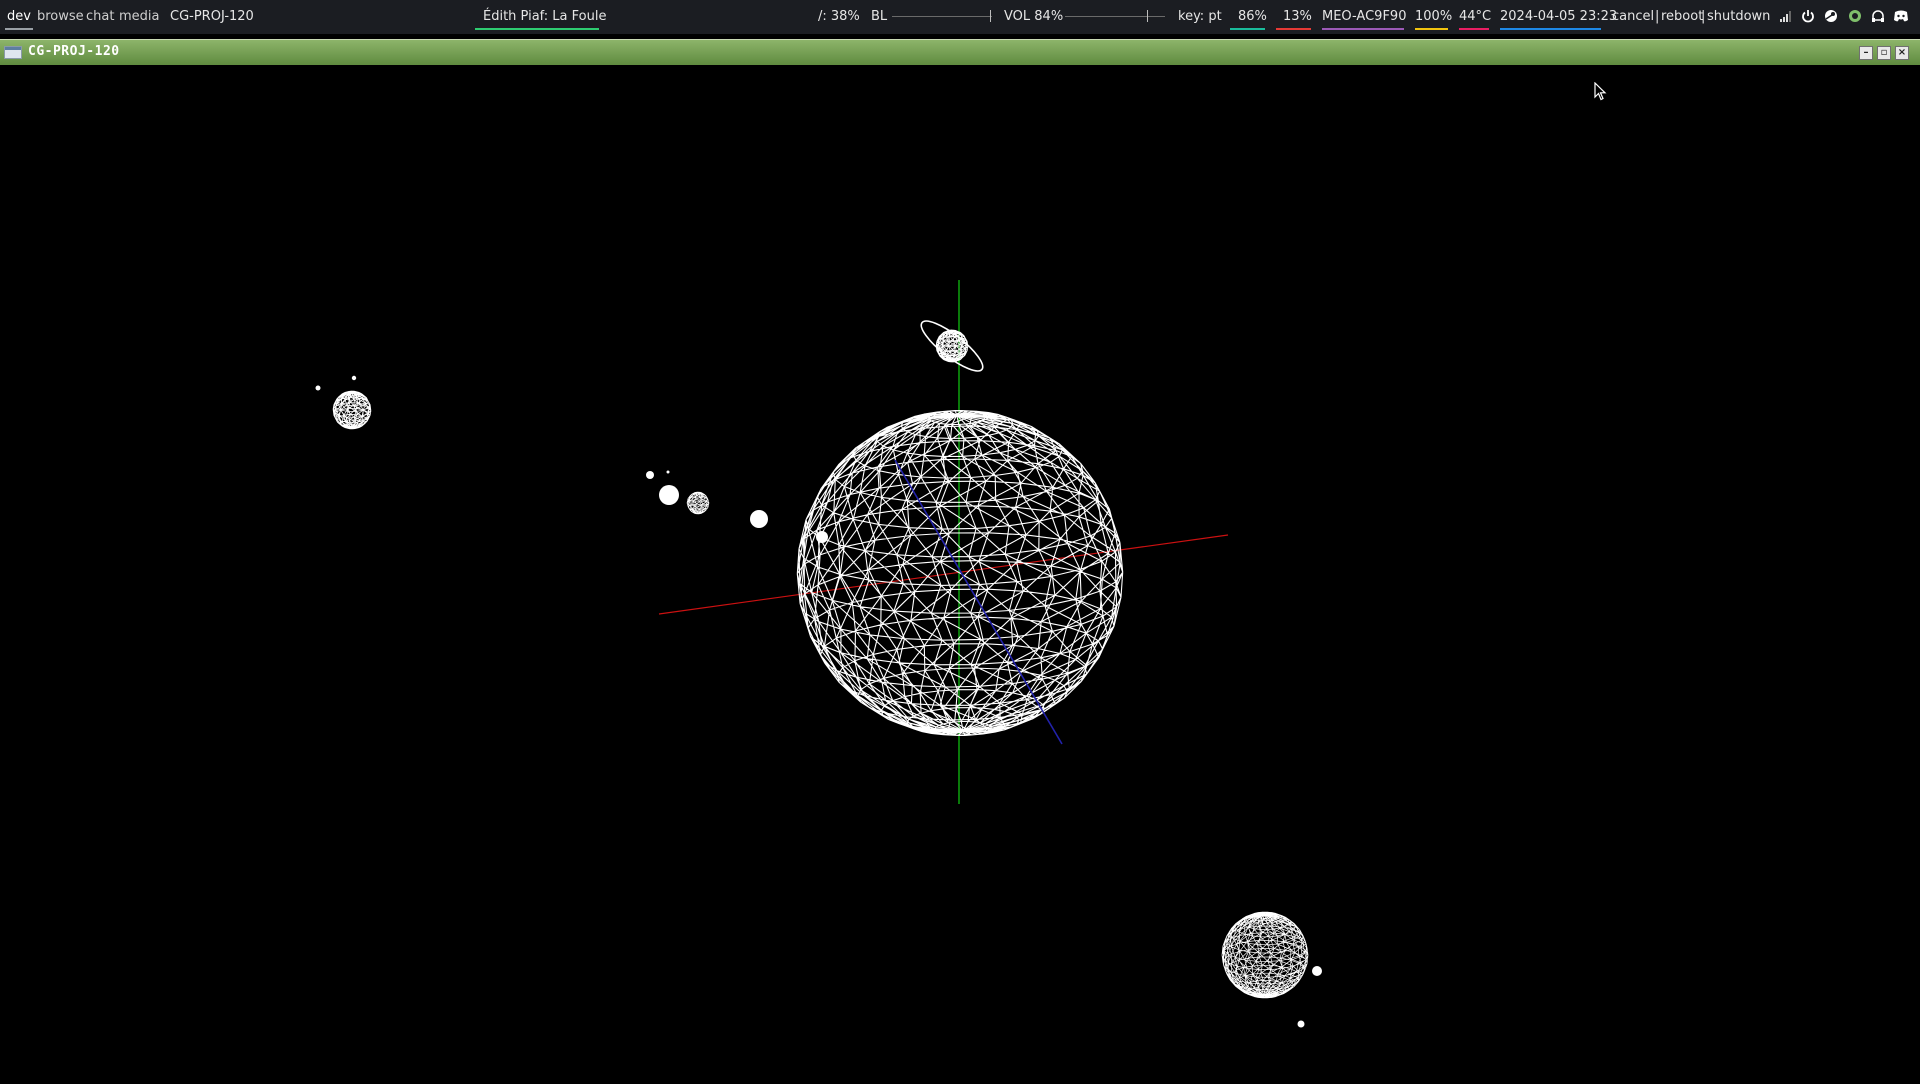 This screenshot has width=1920, height=1084. Describe the element at coordinates (1808, 17) in the screenshot. I see `power-icon` at that location.